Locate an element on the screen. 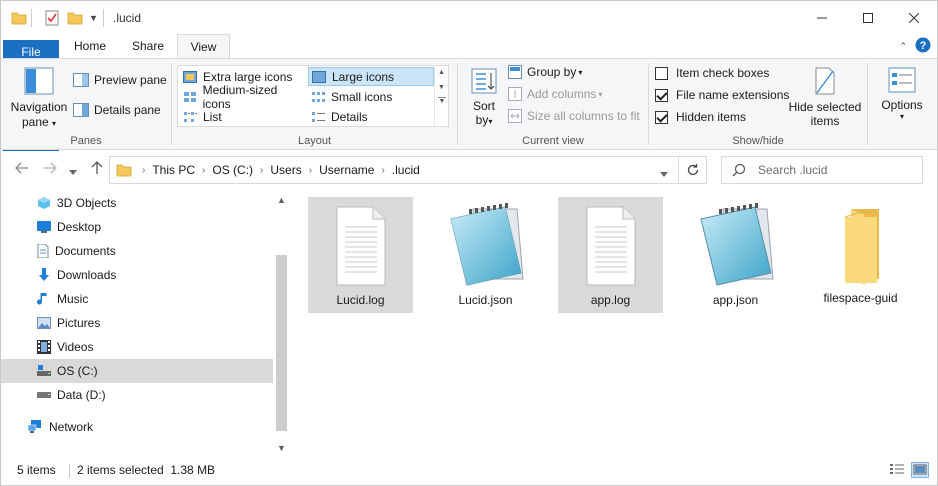 The height and width of the screenshot is (486, 938). nav-item-downloads: Downloads is located at coordinates (137, 275).